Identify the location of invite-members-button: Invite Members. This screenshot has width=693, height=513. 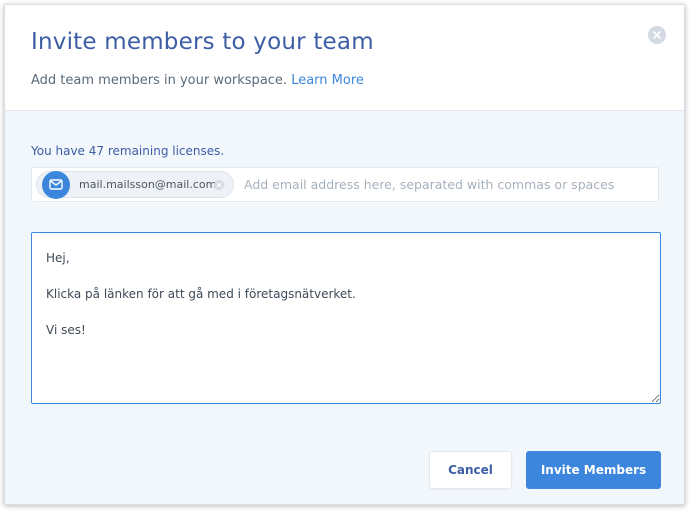
(593, 470).